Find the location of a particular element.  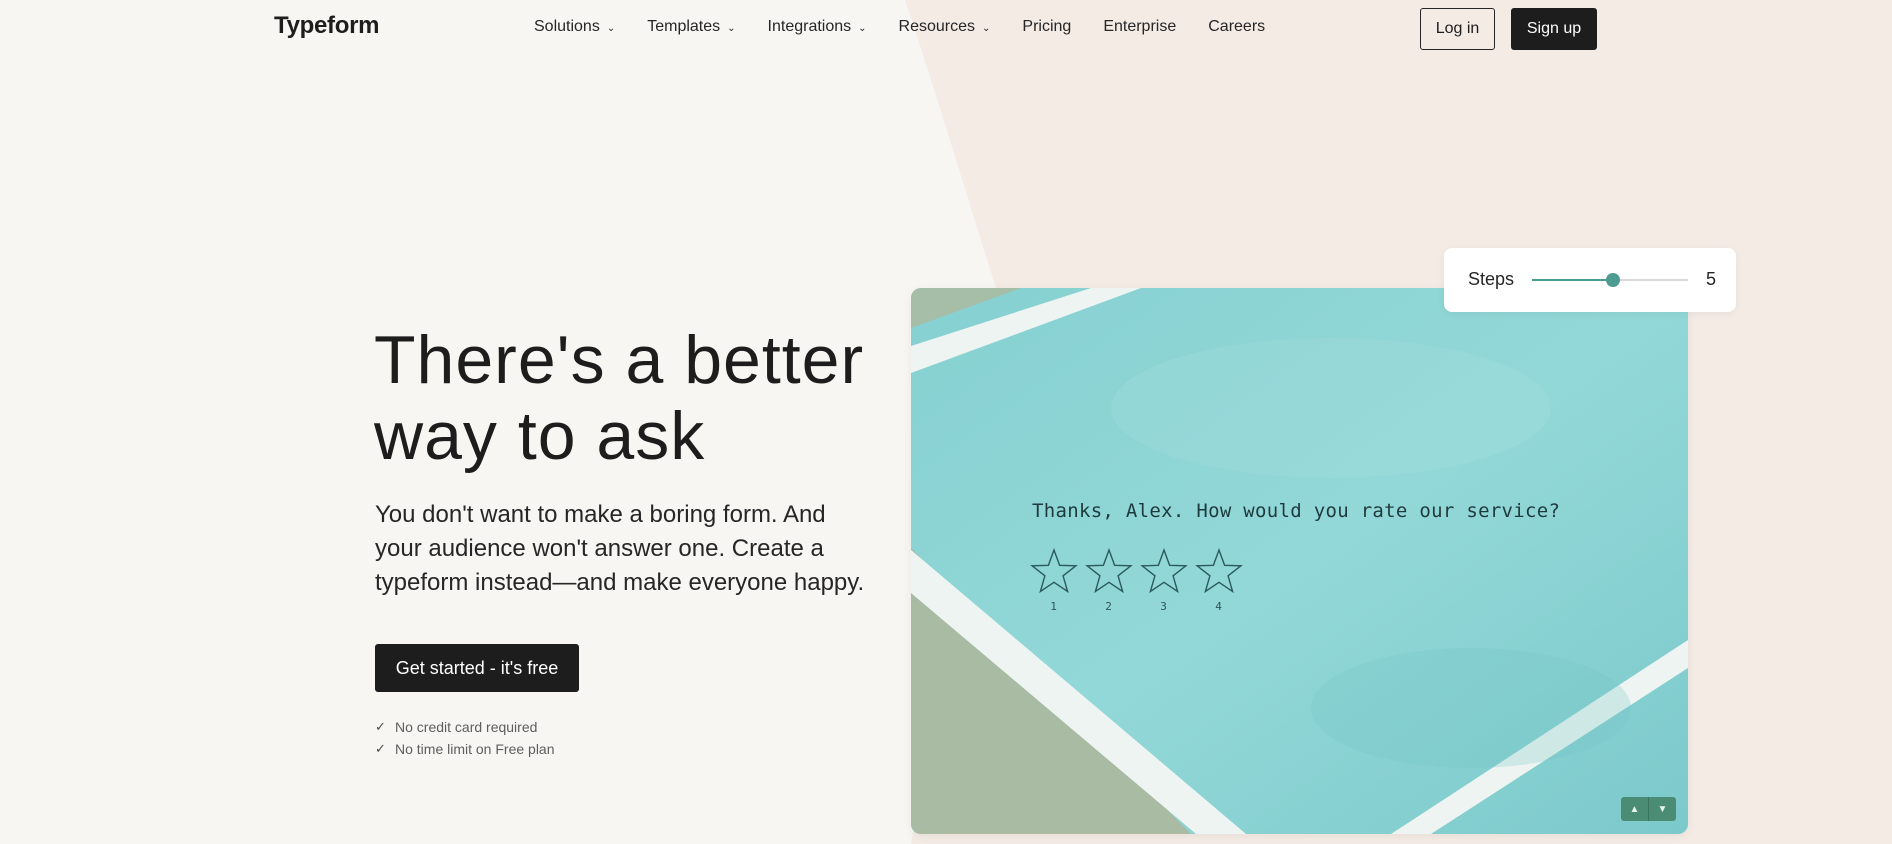

menu-item-solutions: Solutions ⌄ is located at coordinates (574, 27).